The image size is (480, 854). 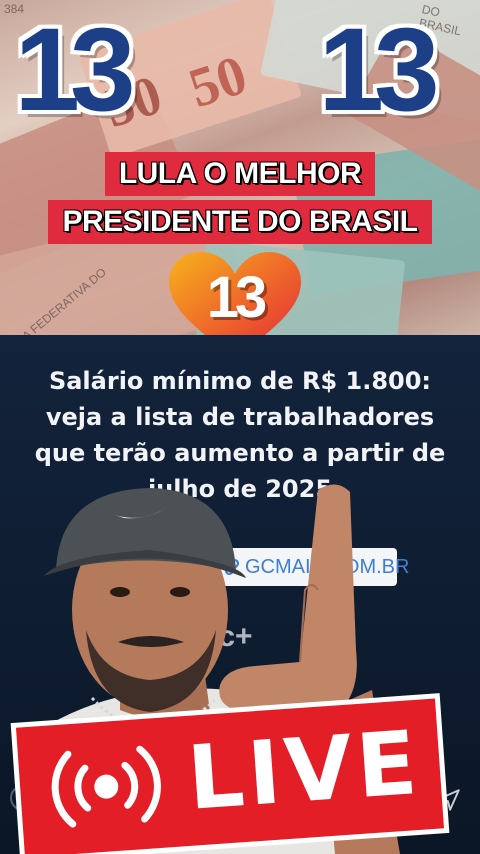 What do you see at coordinates (237, 297) in the screenshot?
I see `heart-number: 13` at bounding box center [237, 297].